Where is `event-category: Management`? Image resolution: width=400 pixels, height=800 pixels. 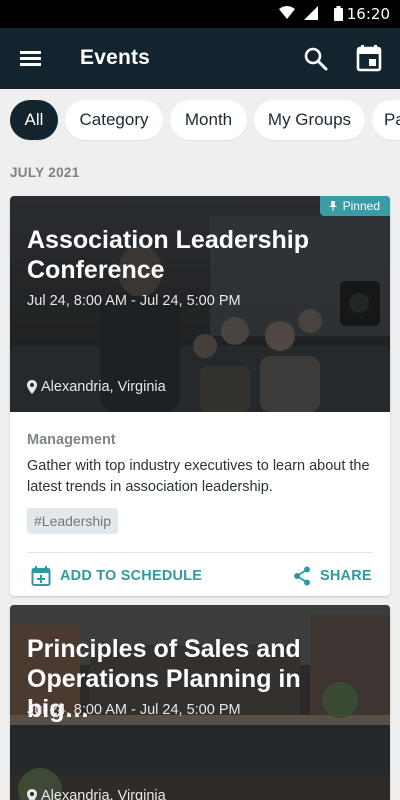 event-category: Management is located at coordinates (71, 440).